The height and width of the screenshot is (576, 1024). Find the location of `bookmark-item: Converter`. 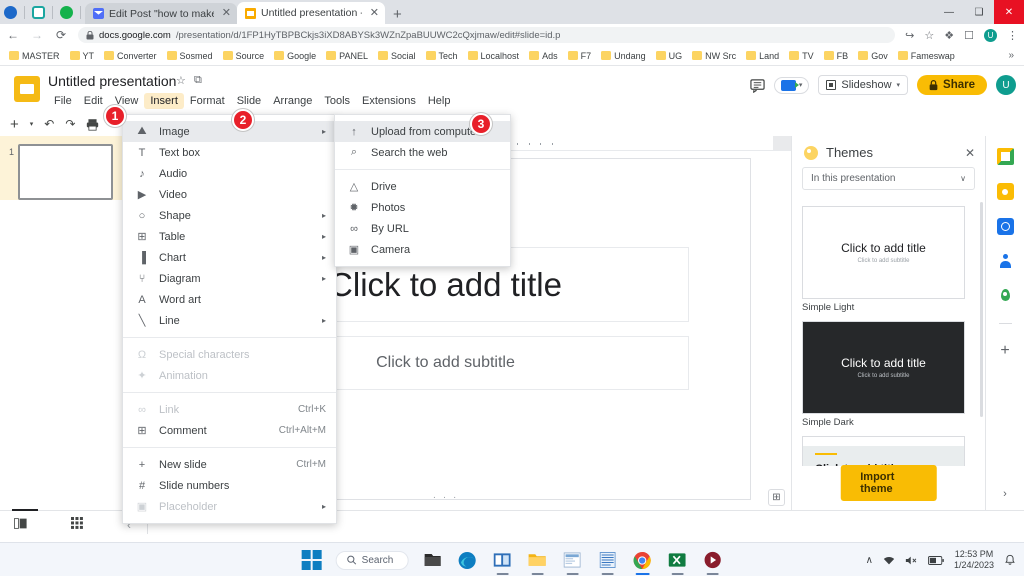

bookmark-item: Converter is located at coordinates (130, 56).